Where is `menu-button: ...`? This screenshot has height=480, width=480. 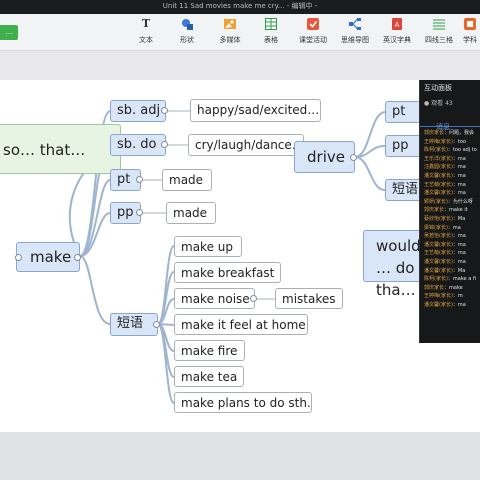 menu-button: ... is located at coordinates (9, 32).